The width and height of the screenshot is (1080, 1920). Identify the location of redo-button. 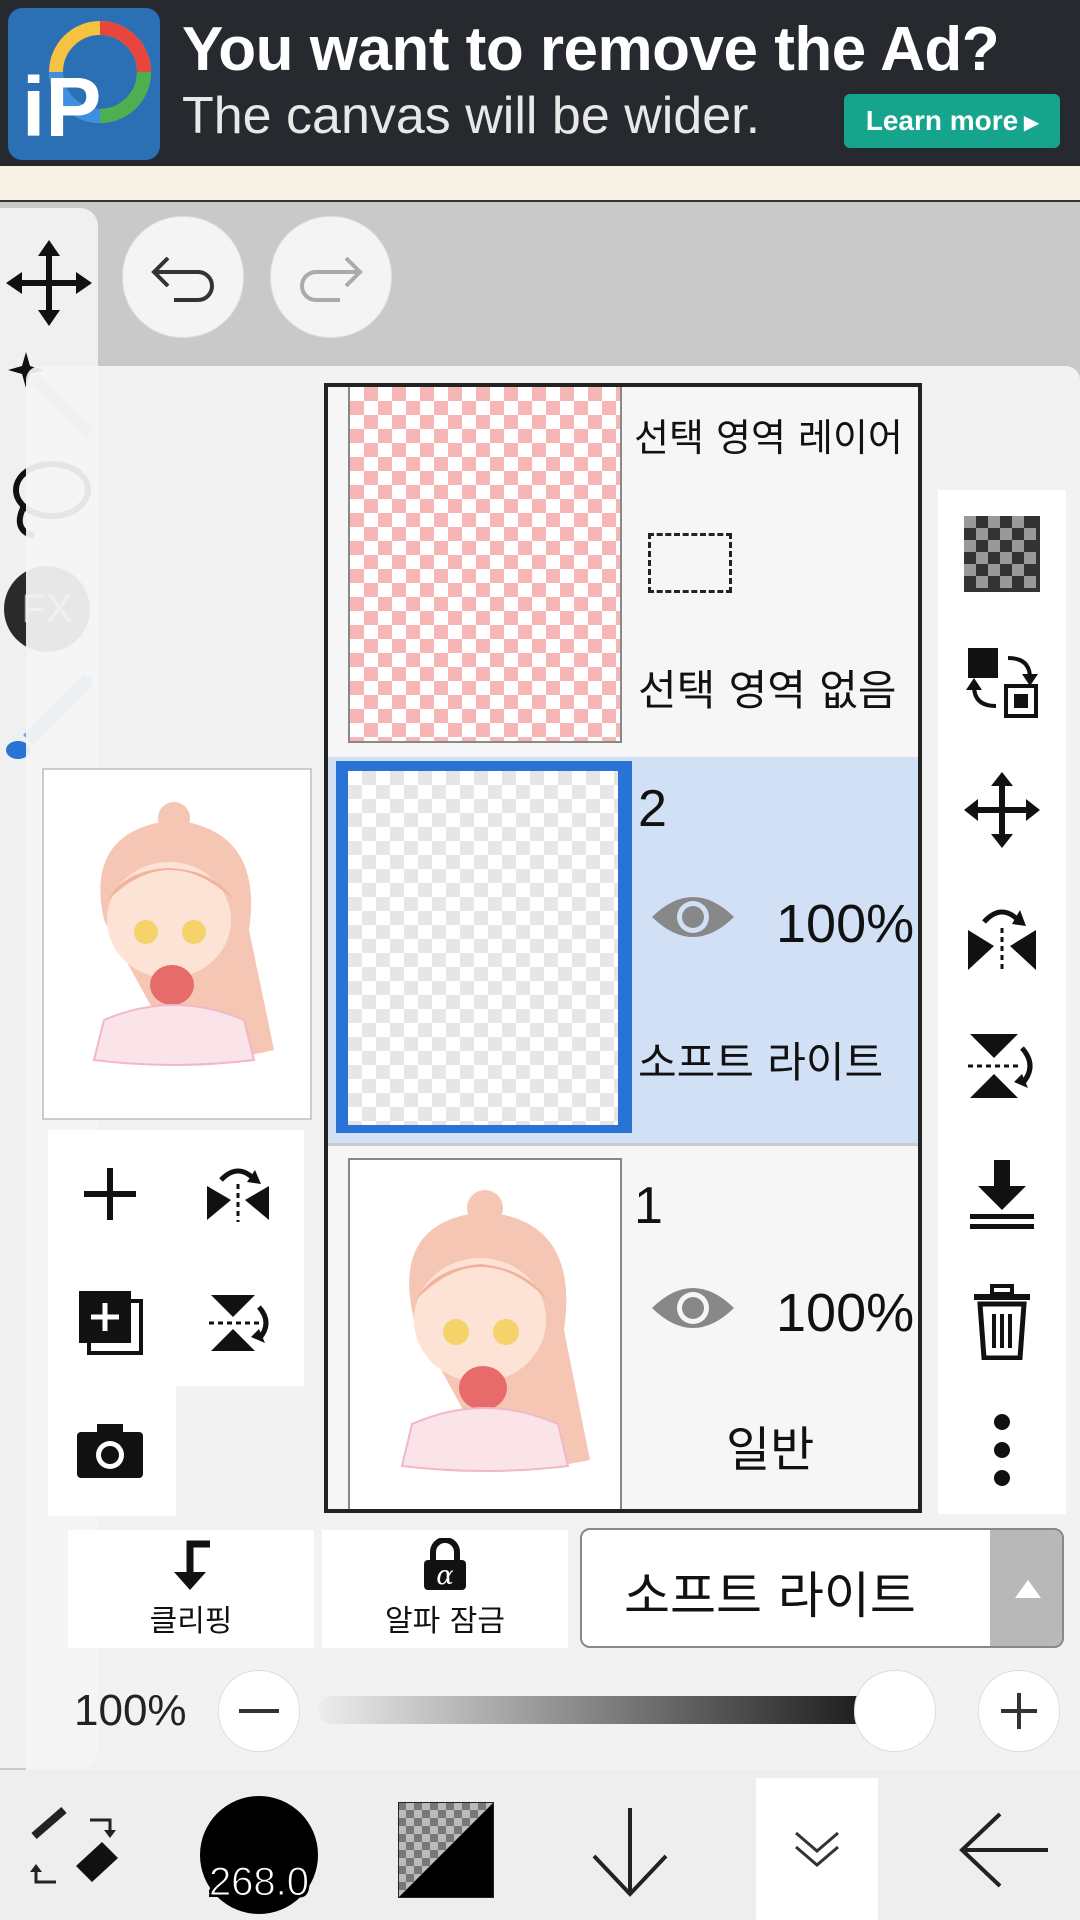
(331, 277).